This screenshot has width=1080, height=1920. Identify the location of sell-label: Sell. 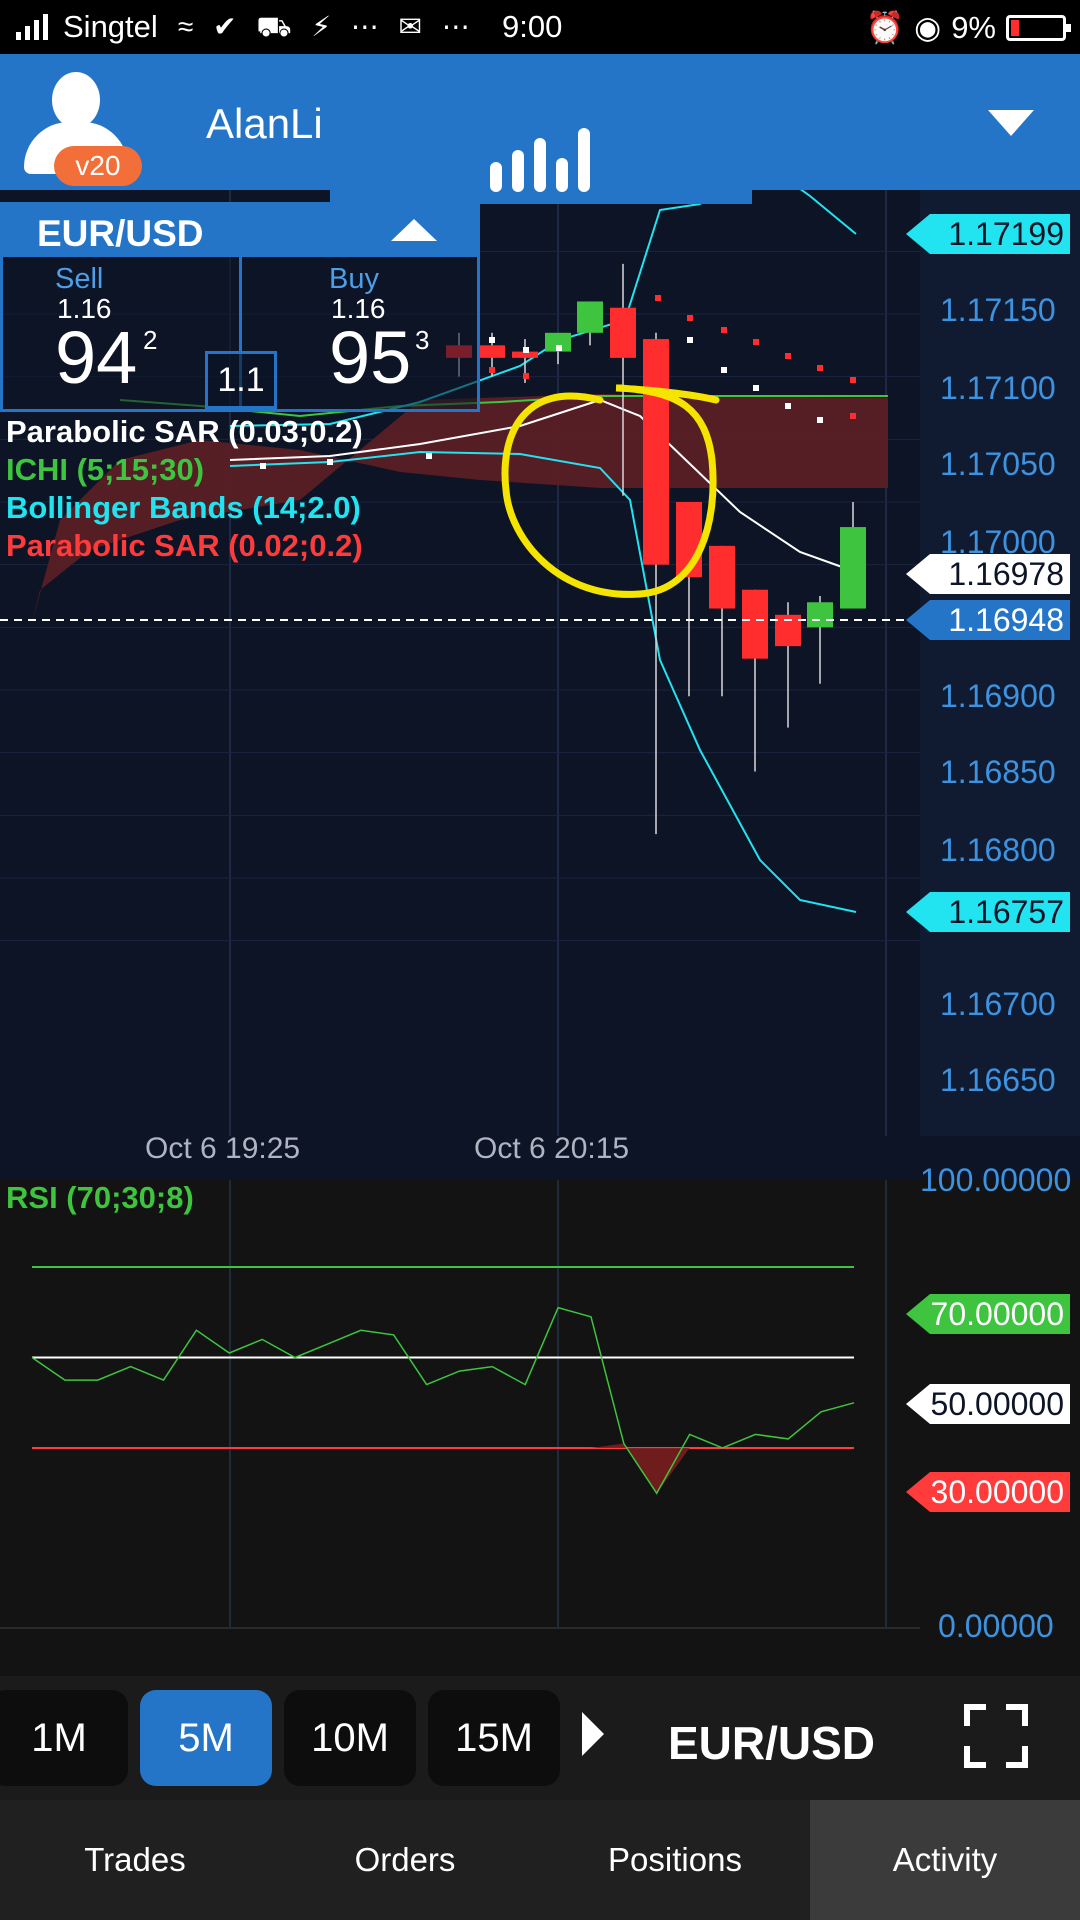
(79, 279).